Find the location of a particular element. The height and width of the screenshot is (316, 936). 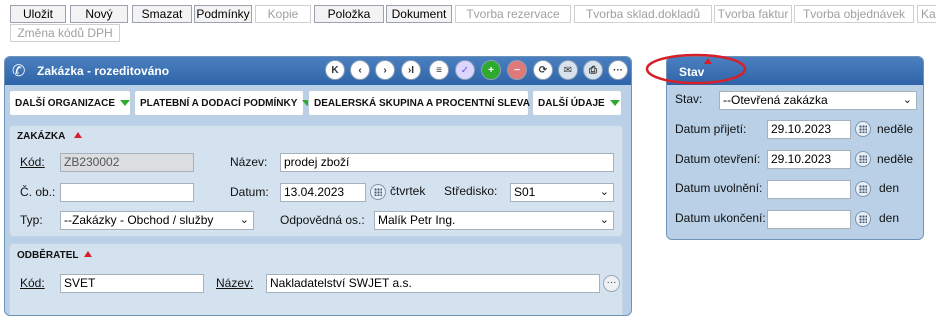

closed-date-label: Datum ukončení: is located at coordinates (720, 218).